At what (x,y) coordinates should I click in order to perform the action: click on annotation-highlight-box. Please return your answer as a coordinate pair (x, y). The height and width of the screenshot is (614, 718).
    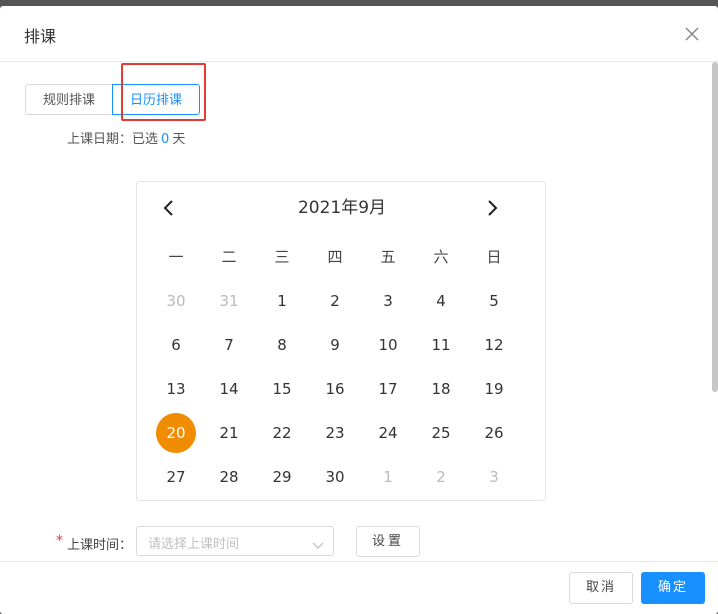
    Looking at the image, I should click on (163, 92).